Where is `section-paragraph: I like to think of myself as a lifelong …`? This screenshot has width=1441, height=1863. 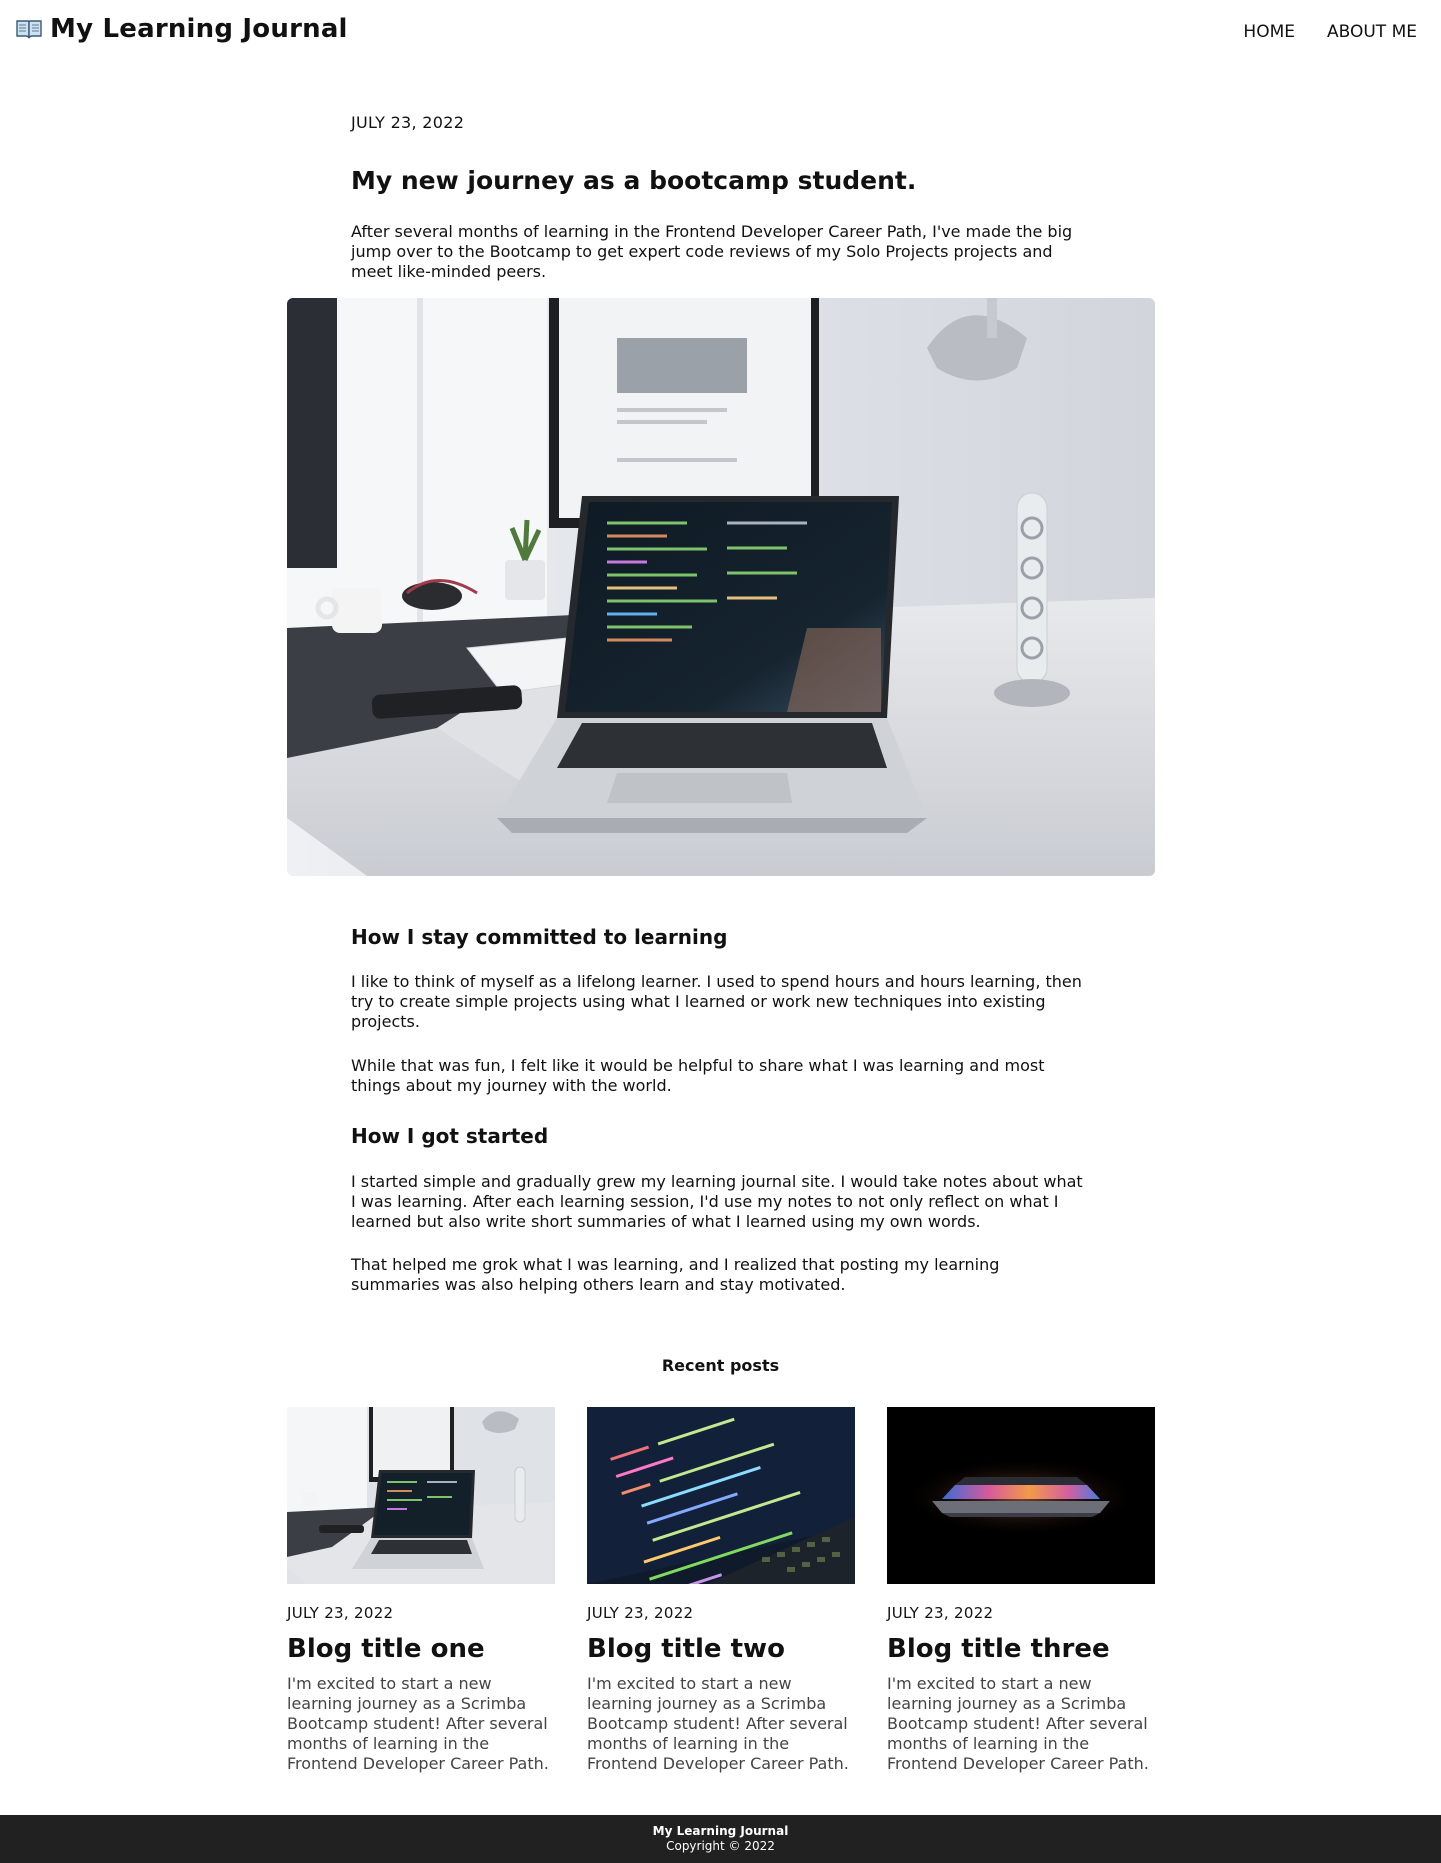
section-paragraph: I like to think of myself as a lifelong … is located at coordinates (716, 1001).